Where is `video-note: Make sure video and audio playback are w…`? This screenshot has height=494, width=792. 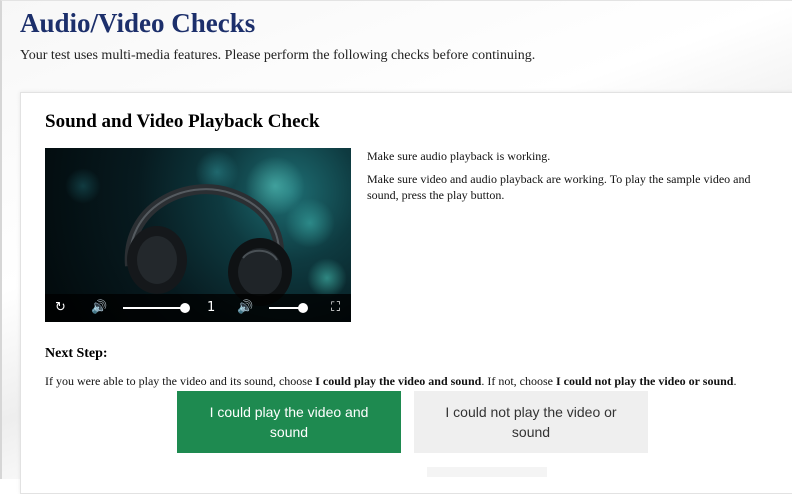 video-note: Make sure video and audio playback are w… is located at coordinates (559, 187).